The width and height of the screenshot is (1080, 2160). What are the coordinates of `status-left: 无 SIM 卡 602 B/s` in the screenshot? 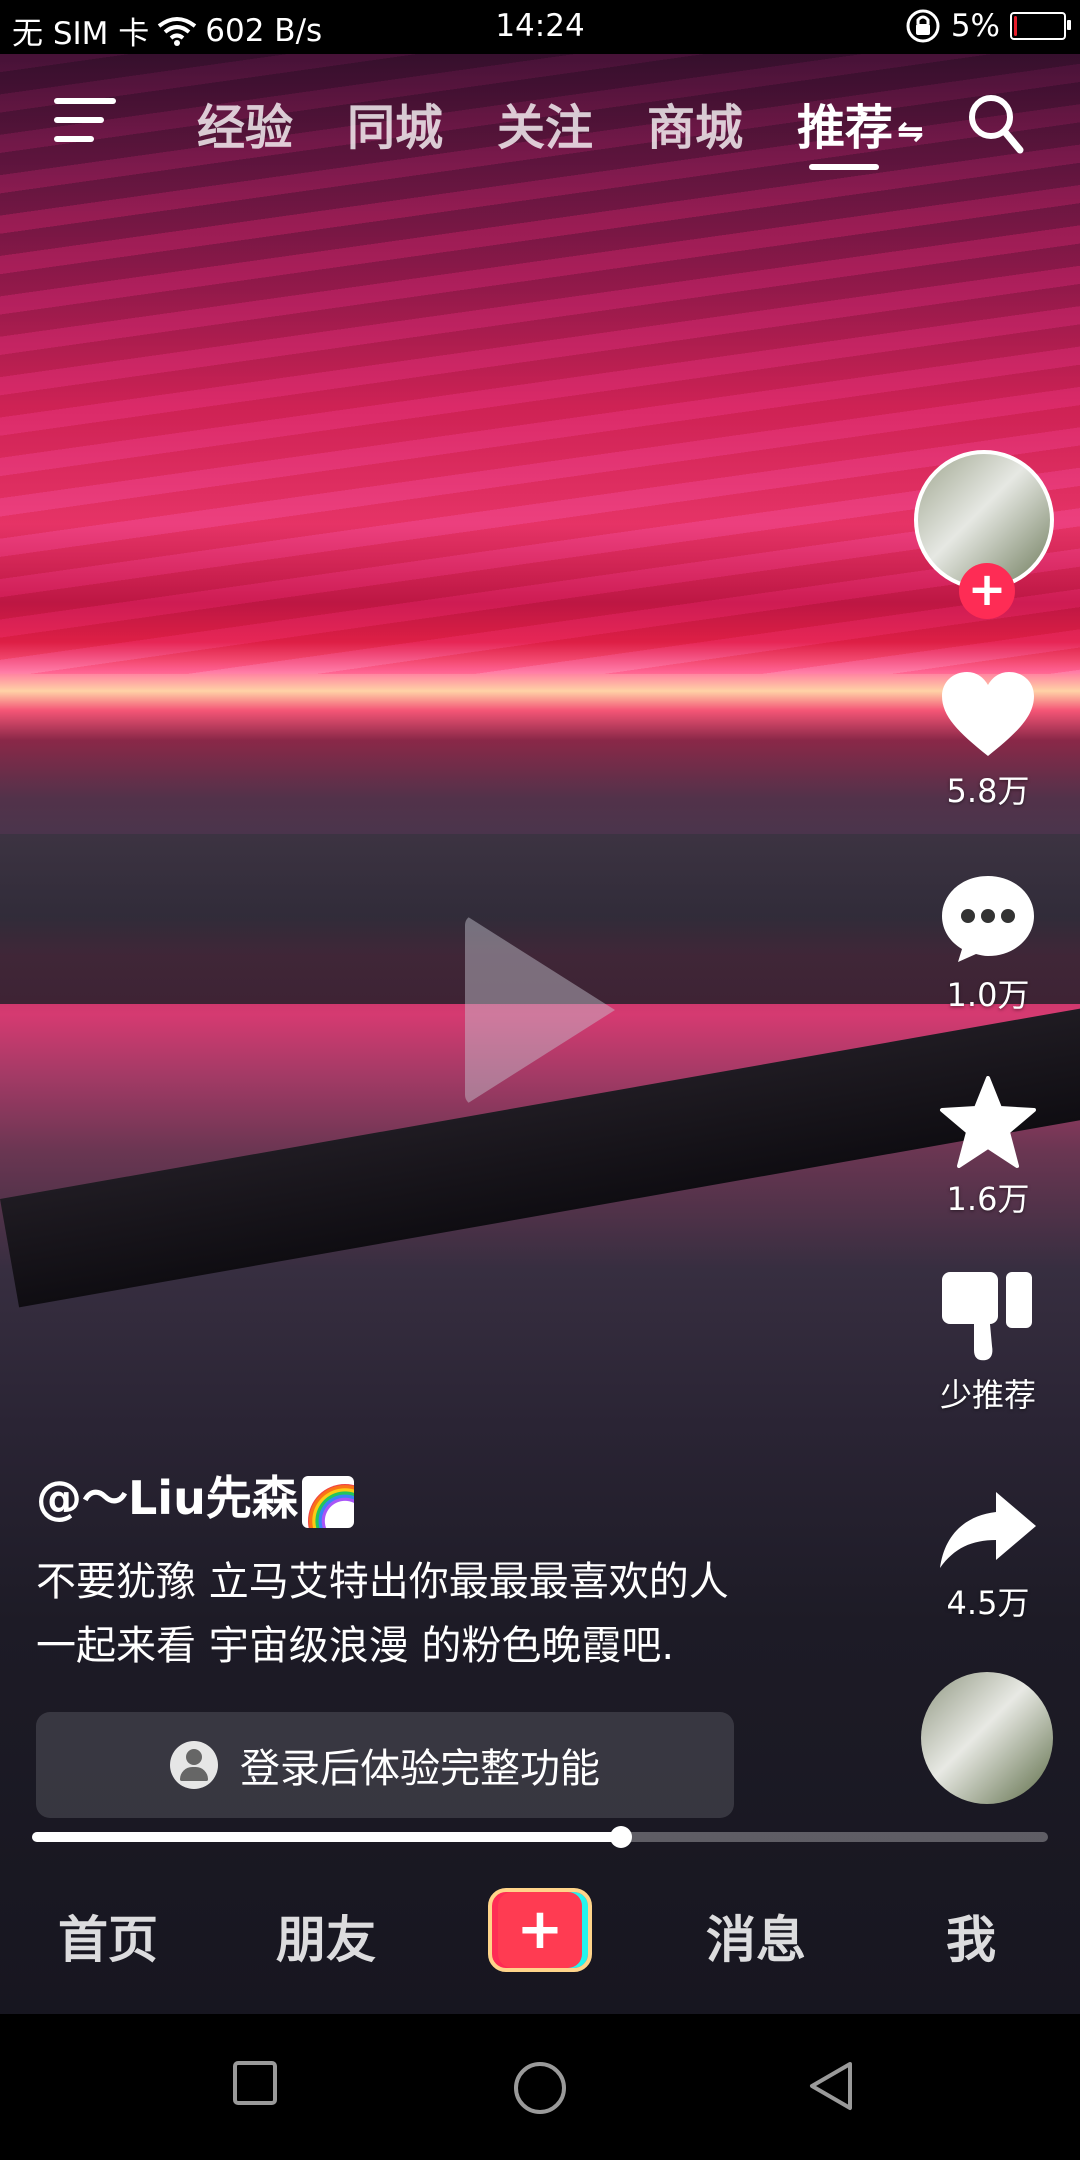 It's located at (167, 30).